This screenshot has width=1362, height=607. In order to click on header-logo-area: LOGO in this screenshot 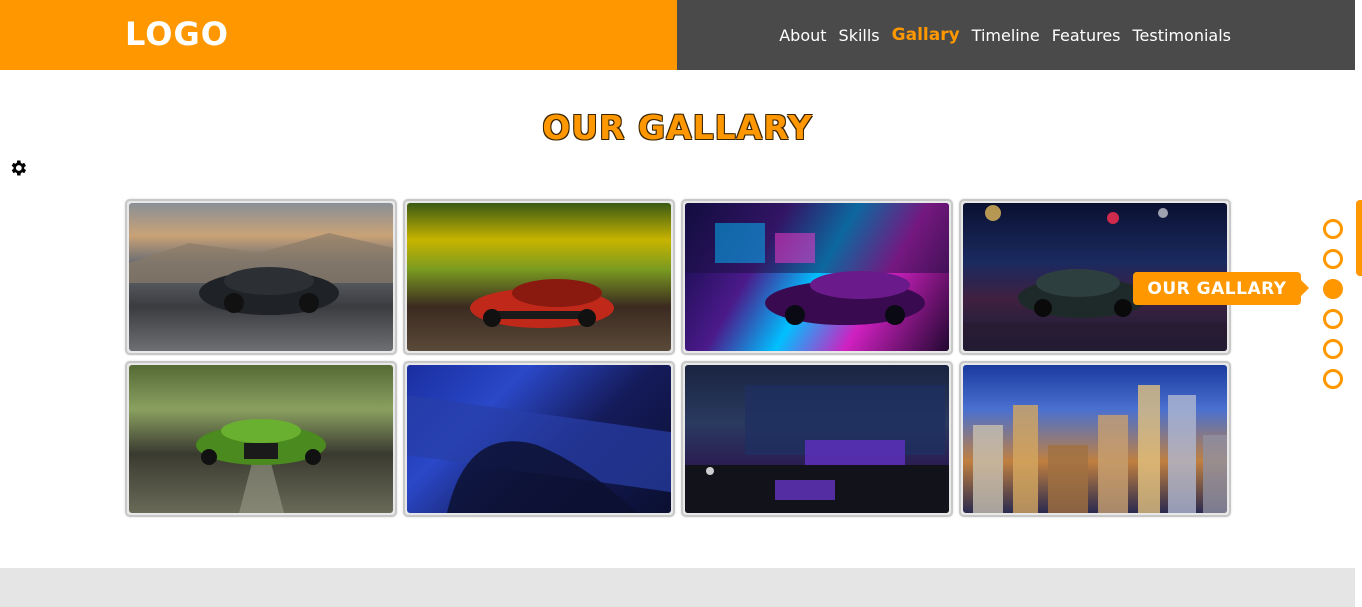, I will do `click(338, 35)`.